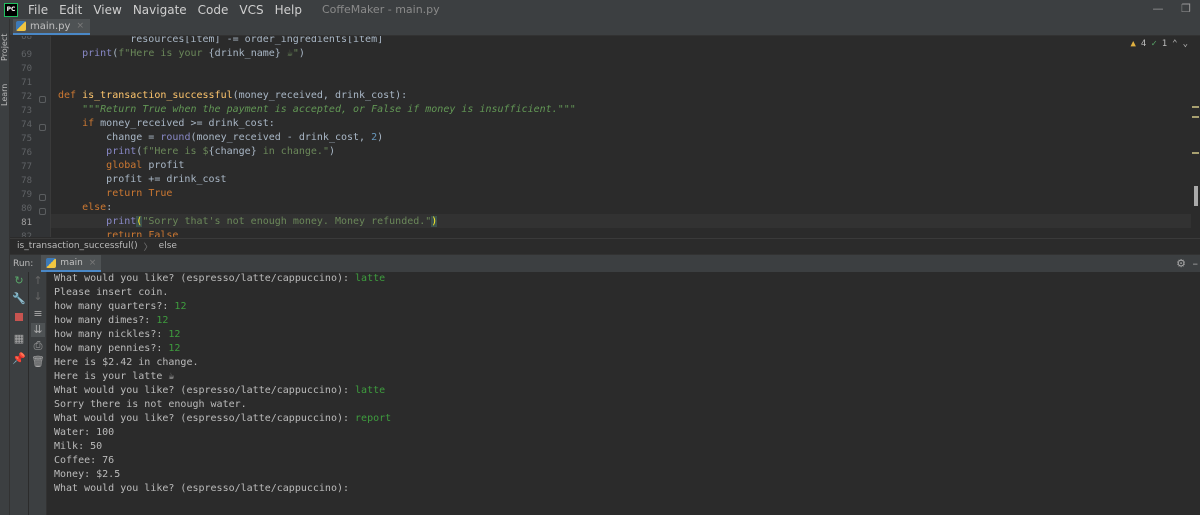 The width and height of the screenshot is (1200, 515). Describe the element at coordinates (178, 123) in the screenshot. I see `code-line-74: if money_received >= drink_cost:` at that location.